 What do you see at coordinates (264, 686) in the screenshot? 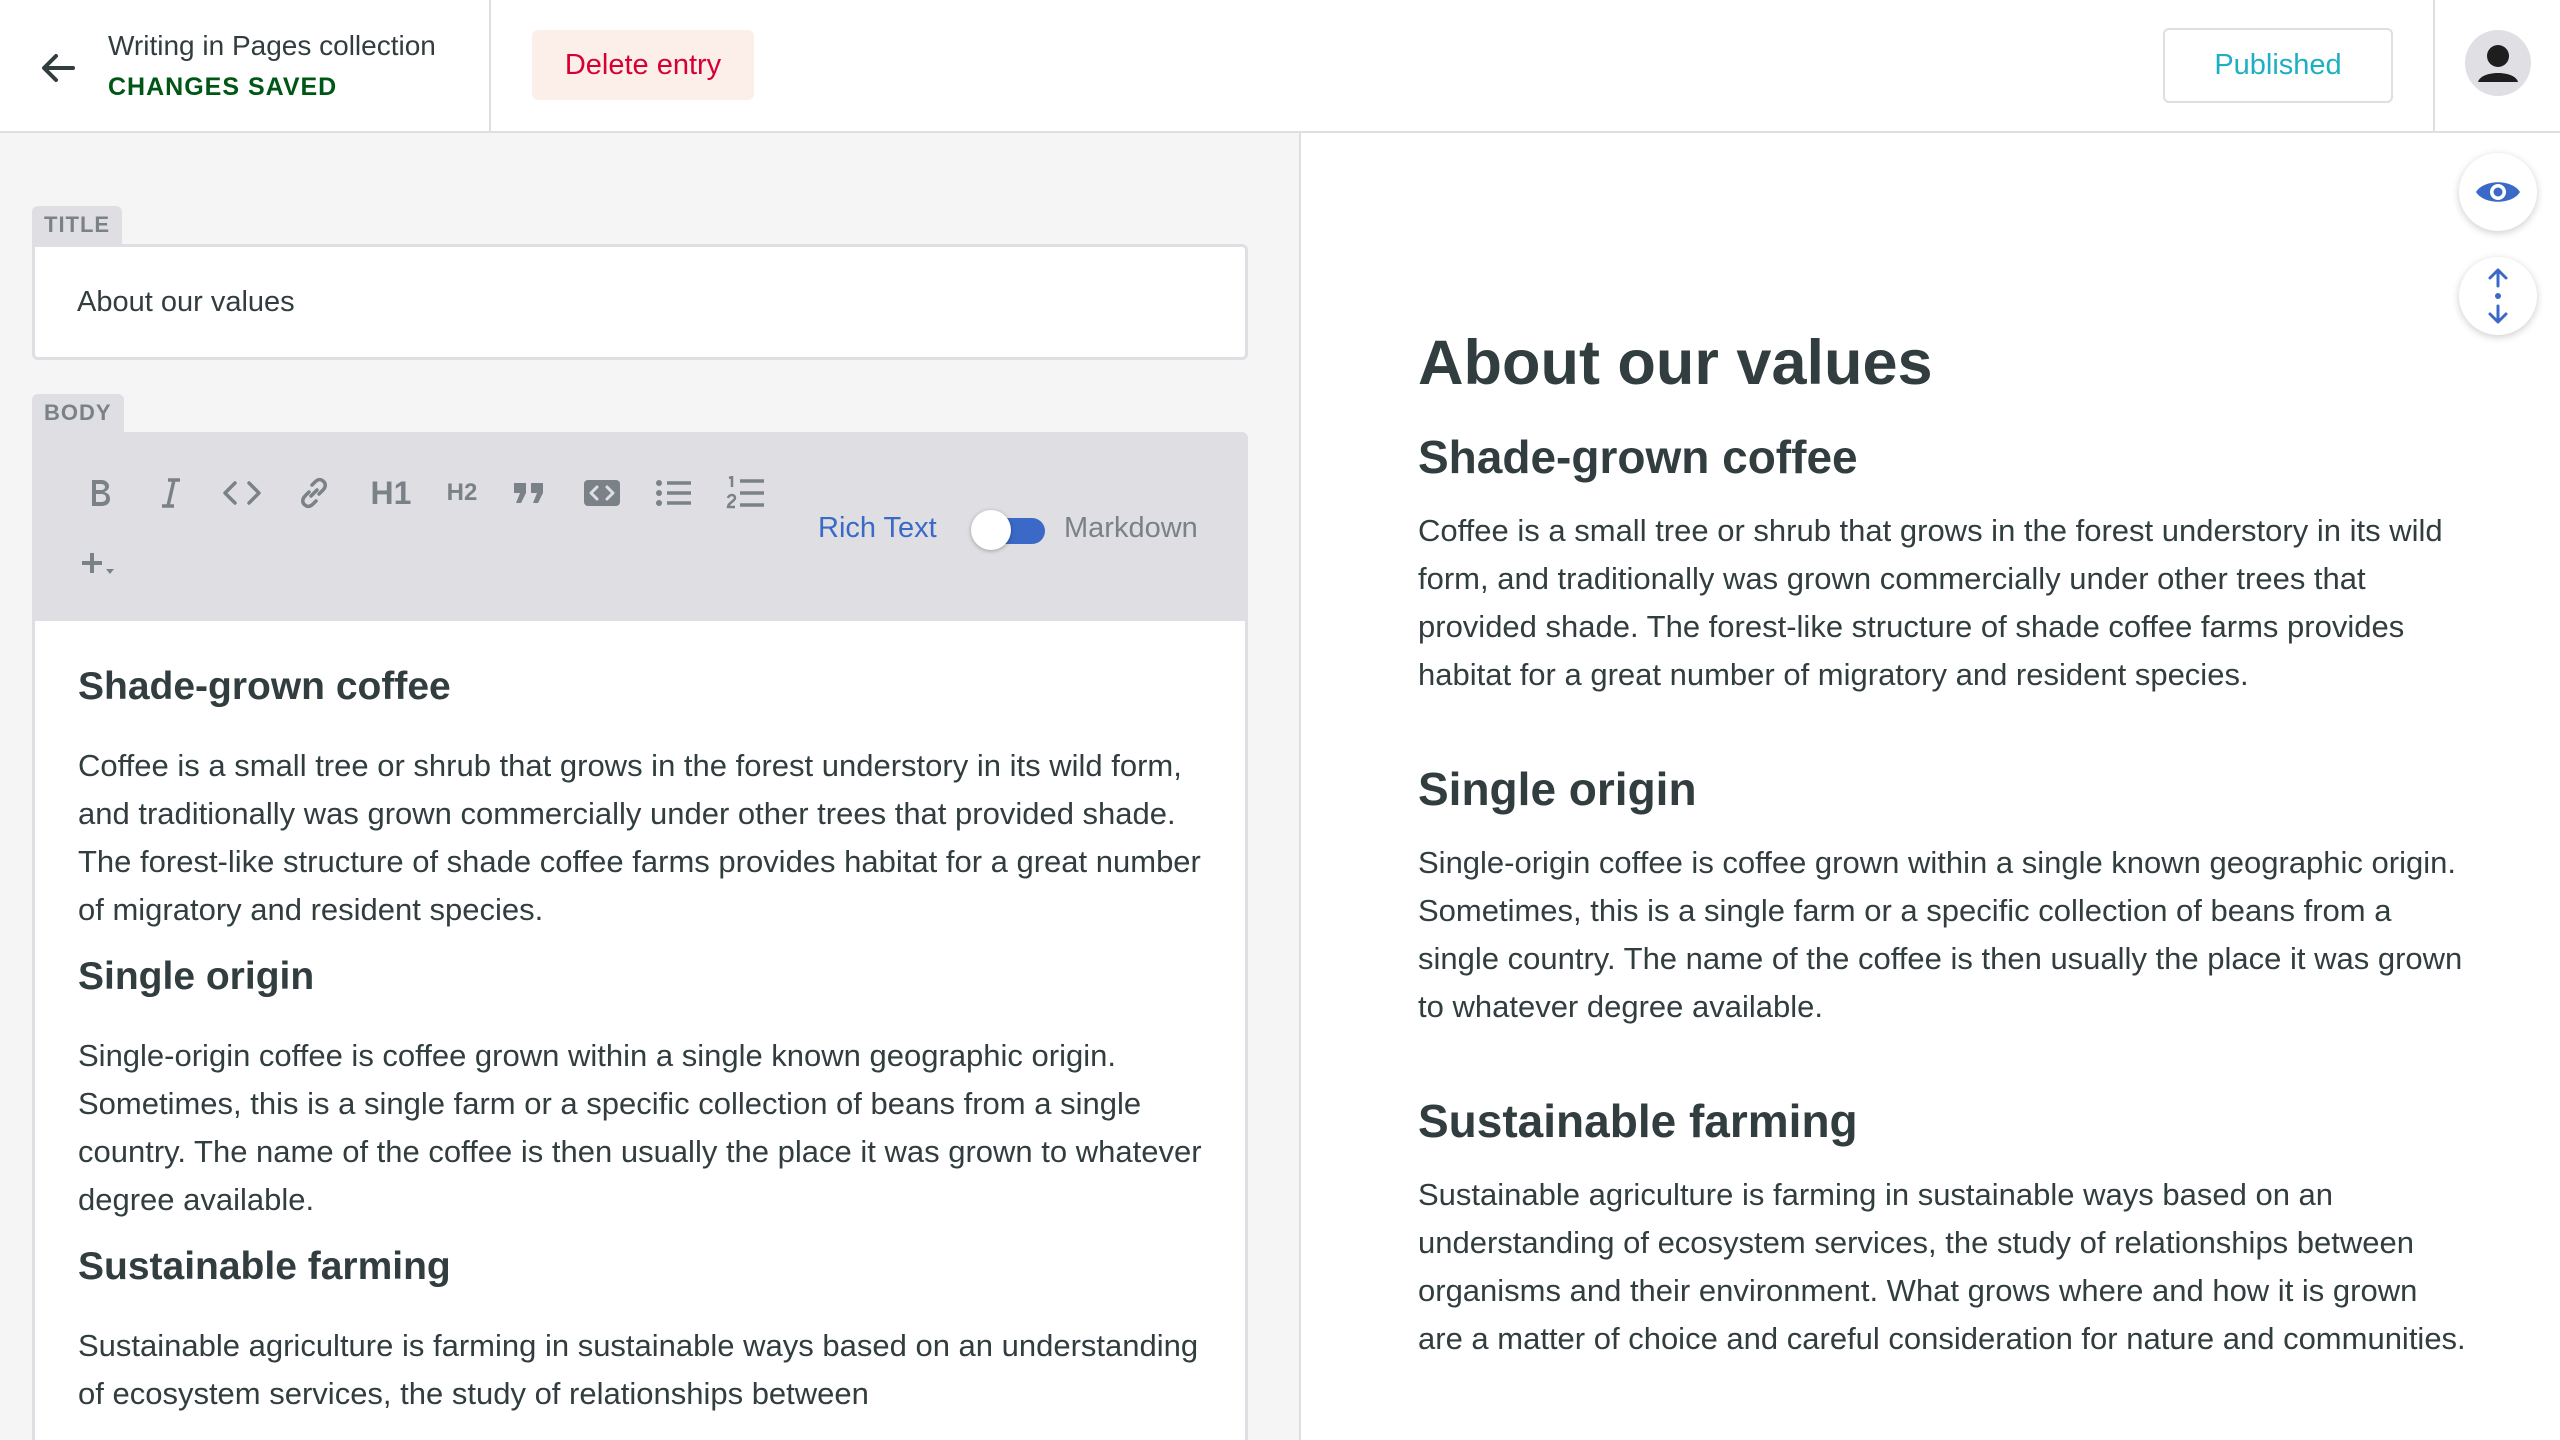
I see `editor-heading: Shade-grown coffee` at bounding box center [264, 686].